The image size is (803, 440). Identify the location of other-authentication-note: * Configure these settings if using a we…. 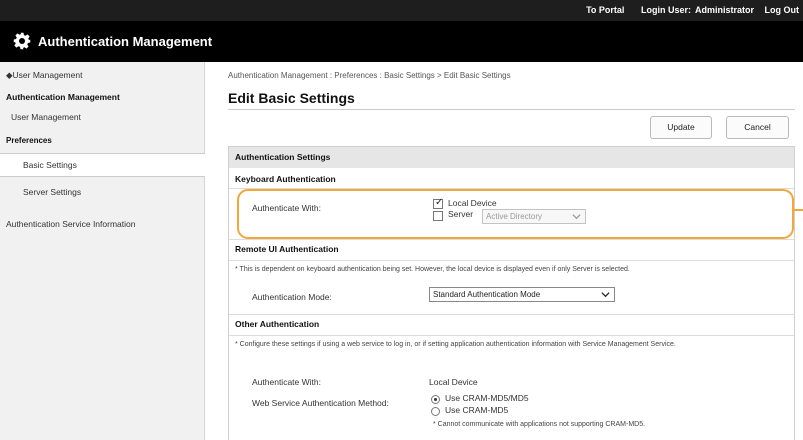
(455, 344).